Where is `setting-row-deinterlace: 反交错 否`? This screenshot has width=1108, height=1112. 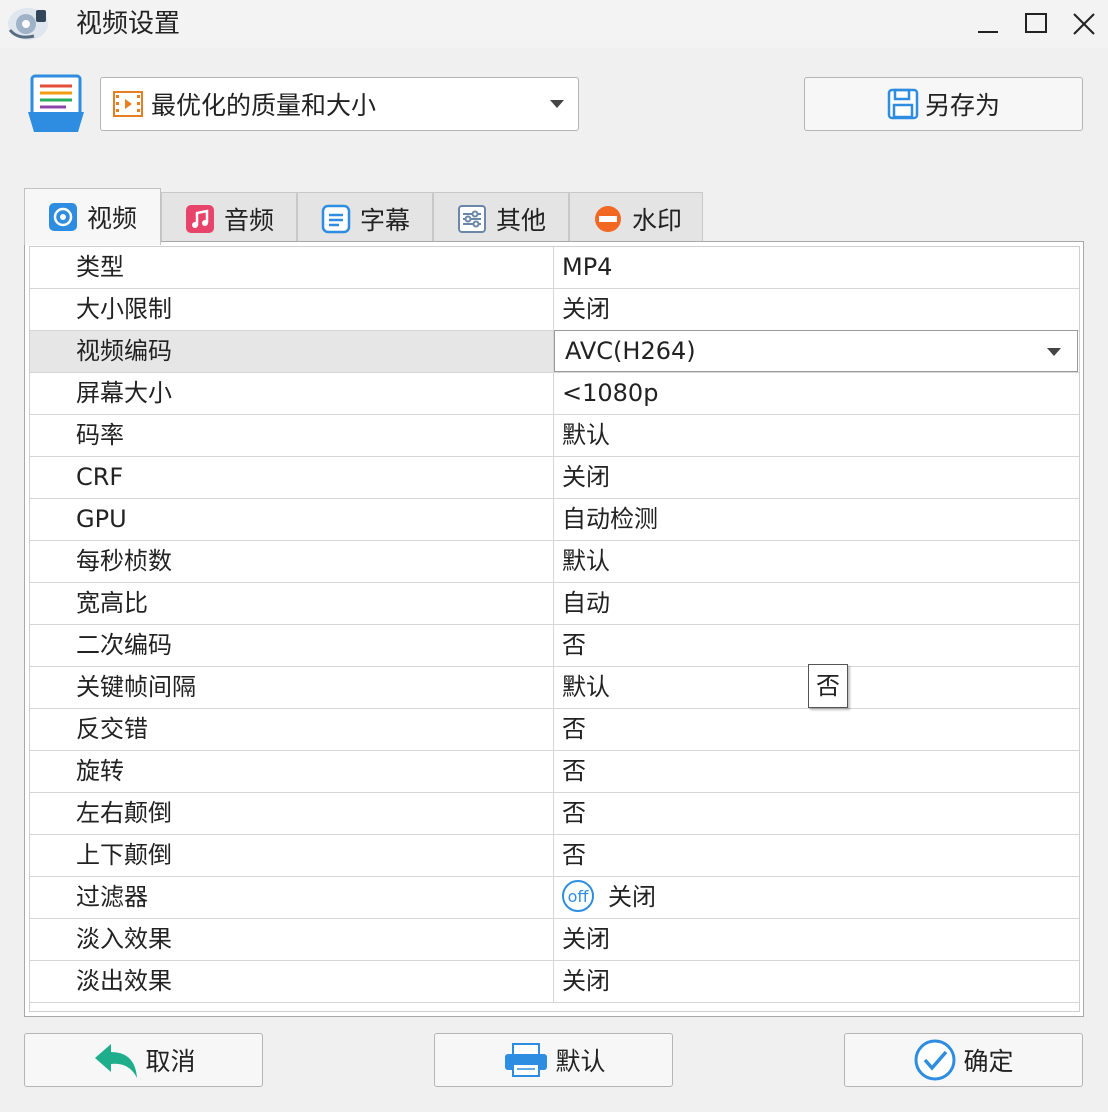 setting-row-deinterlace: 反交错 否 is located at coordinates (554, 730).